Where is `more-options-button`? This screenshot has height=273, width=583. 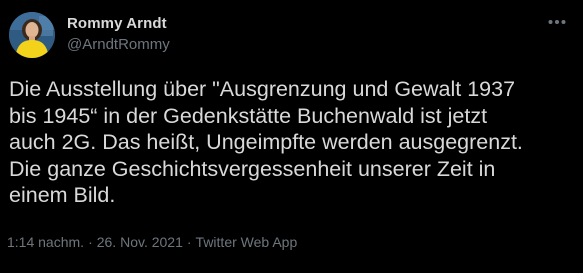 more-options-button is located at coordinates (557, 22).